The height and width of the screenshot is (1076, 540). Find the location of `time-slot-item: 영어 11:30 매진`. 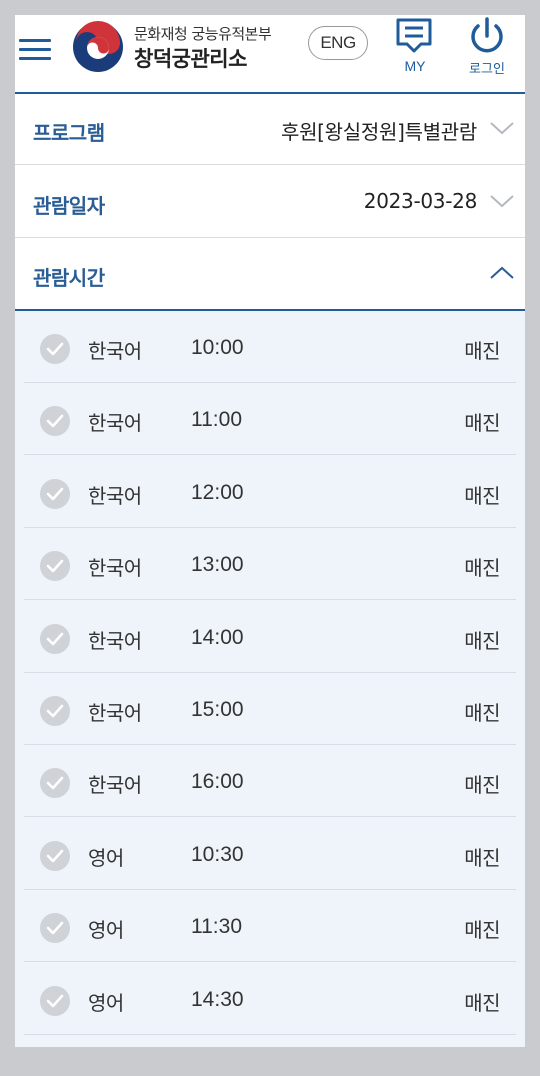

time-slot-item: 영어 11:30 매진 is located at coordinates (270, 926).